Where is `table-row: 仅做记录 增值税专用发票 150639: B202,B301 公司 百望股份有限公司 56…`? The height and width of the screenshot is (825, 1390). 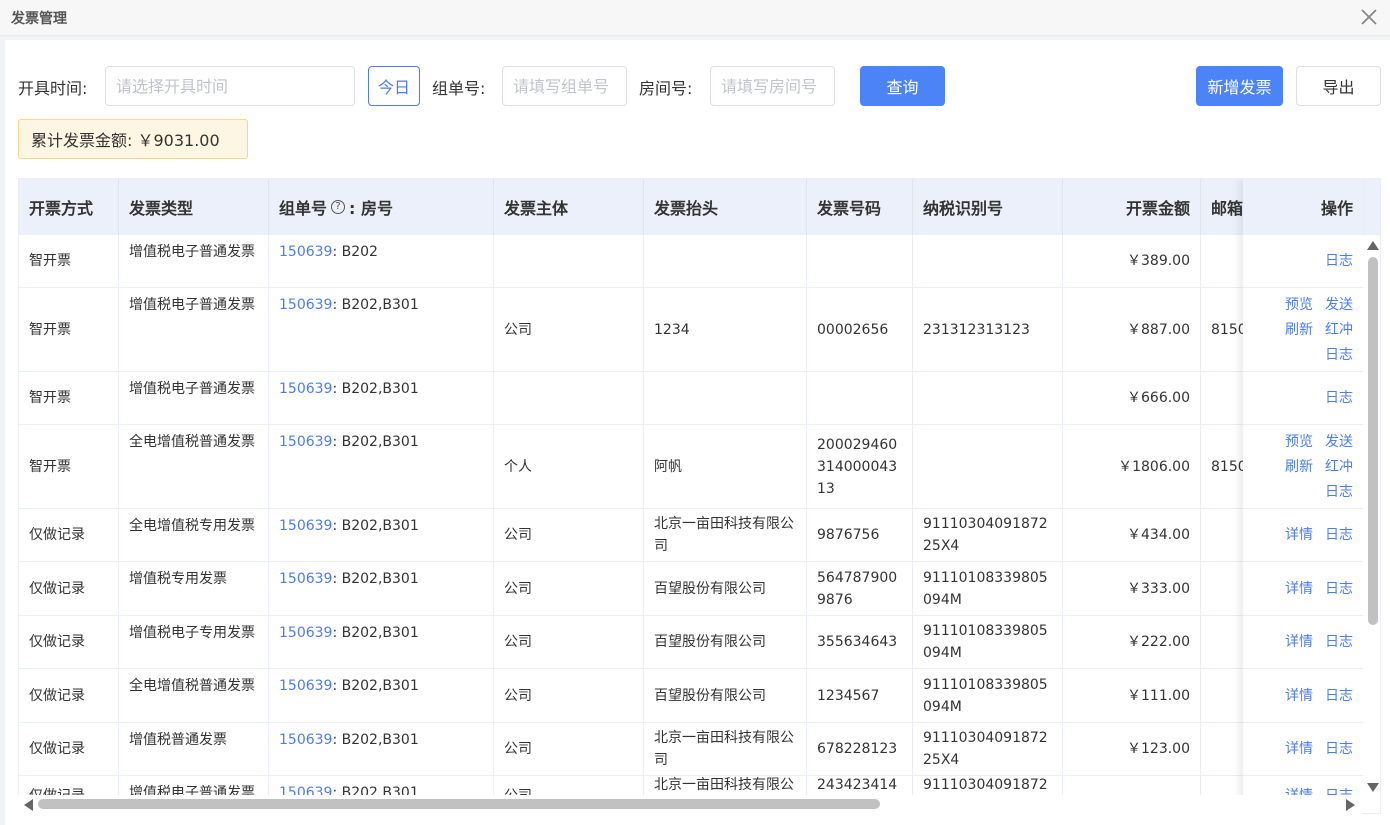 table-row: 仅做记录 增值税专用发票 150639: B202,B301 公司 百望股份有限公司 56… is located at coordinates (699, 589).